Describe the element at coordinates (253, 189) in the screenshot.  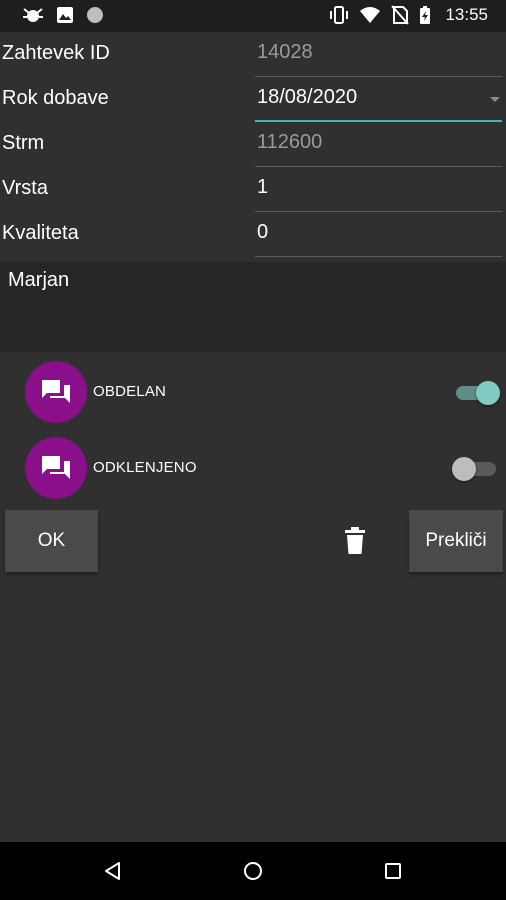
I see `row-number-row: Vrsta 1` at that location.